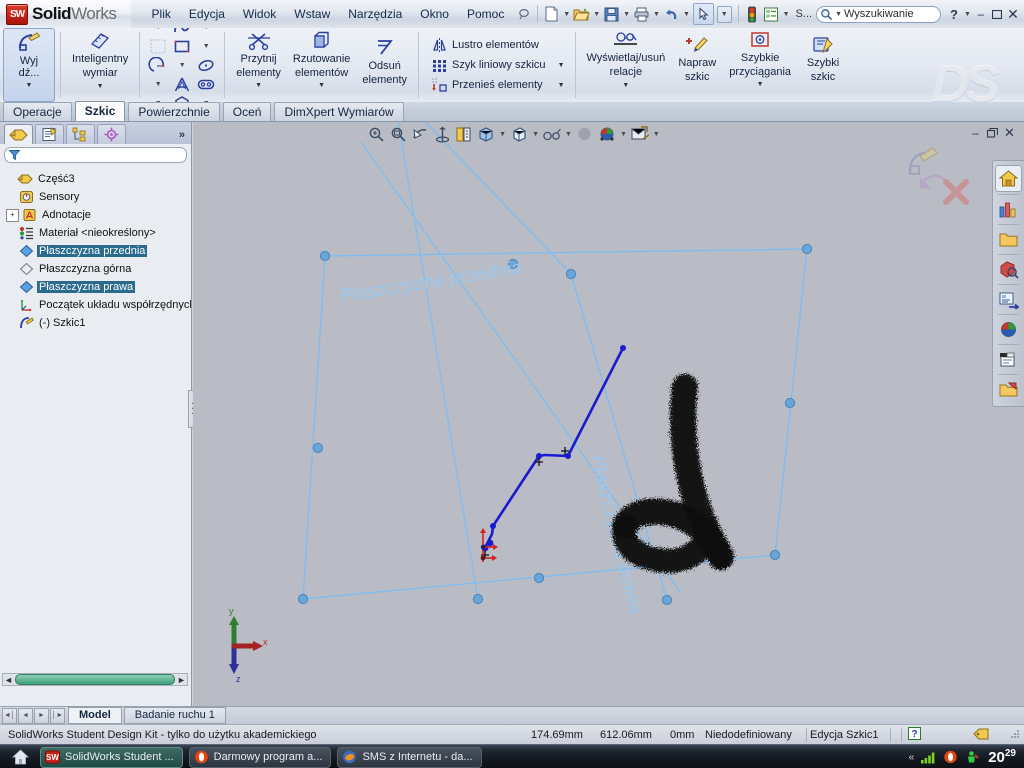 The width and height of the screenshot is (1024, 768). Describe the element at coordinates (158, 84) in the screenshot. I see `ellipse-caret: ▼` at that location.